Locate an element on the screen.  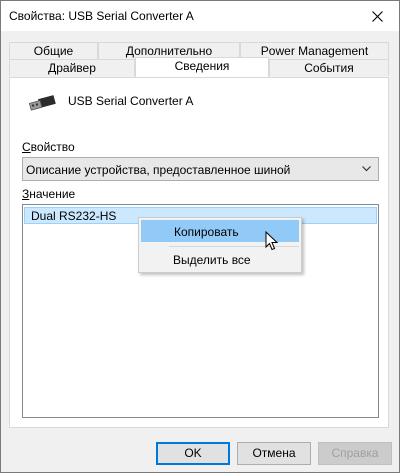
close-icon is located at coordinates (377, 16).